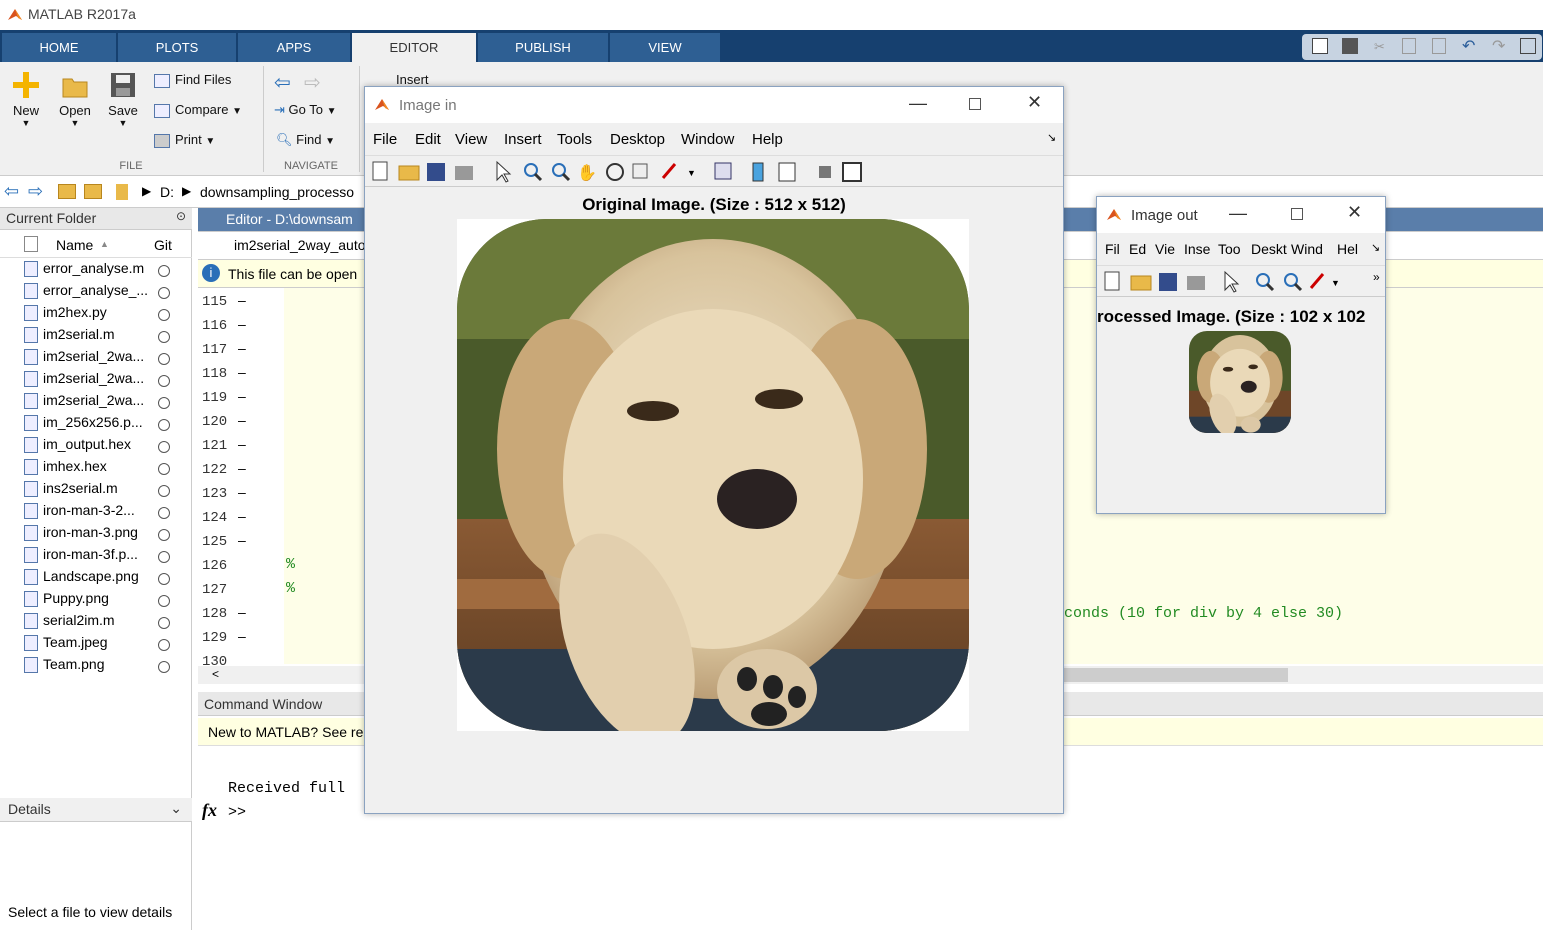  I want to click on details-header: Details ⌄, so click(96, 810).